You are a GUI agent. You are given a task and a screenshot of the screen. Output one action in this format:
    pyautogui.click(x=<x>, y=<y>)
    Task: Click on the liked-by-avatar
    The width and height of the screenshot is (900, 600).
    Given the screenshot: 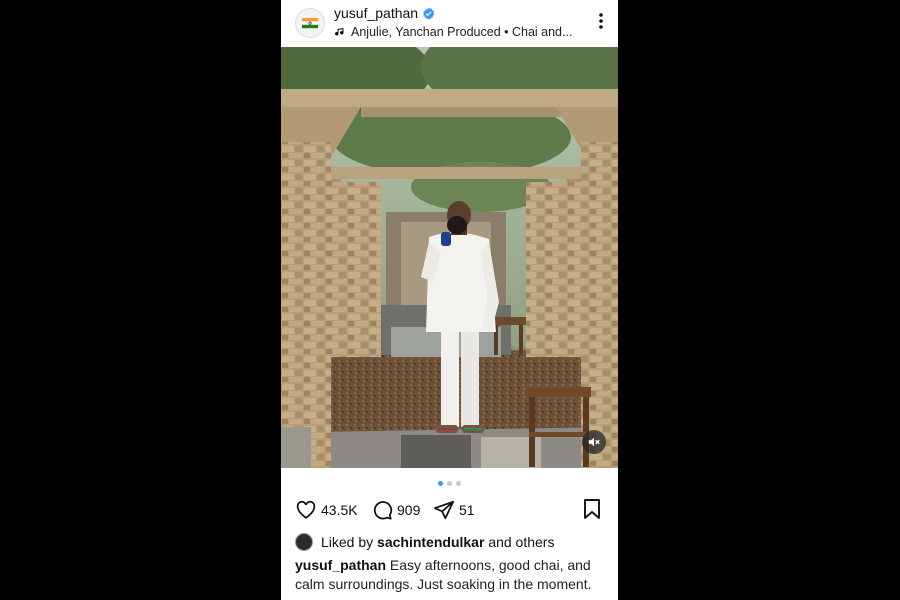 What is the action you would take?
    pyautogui.click(x=304, y=542)
    